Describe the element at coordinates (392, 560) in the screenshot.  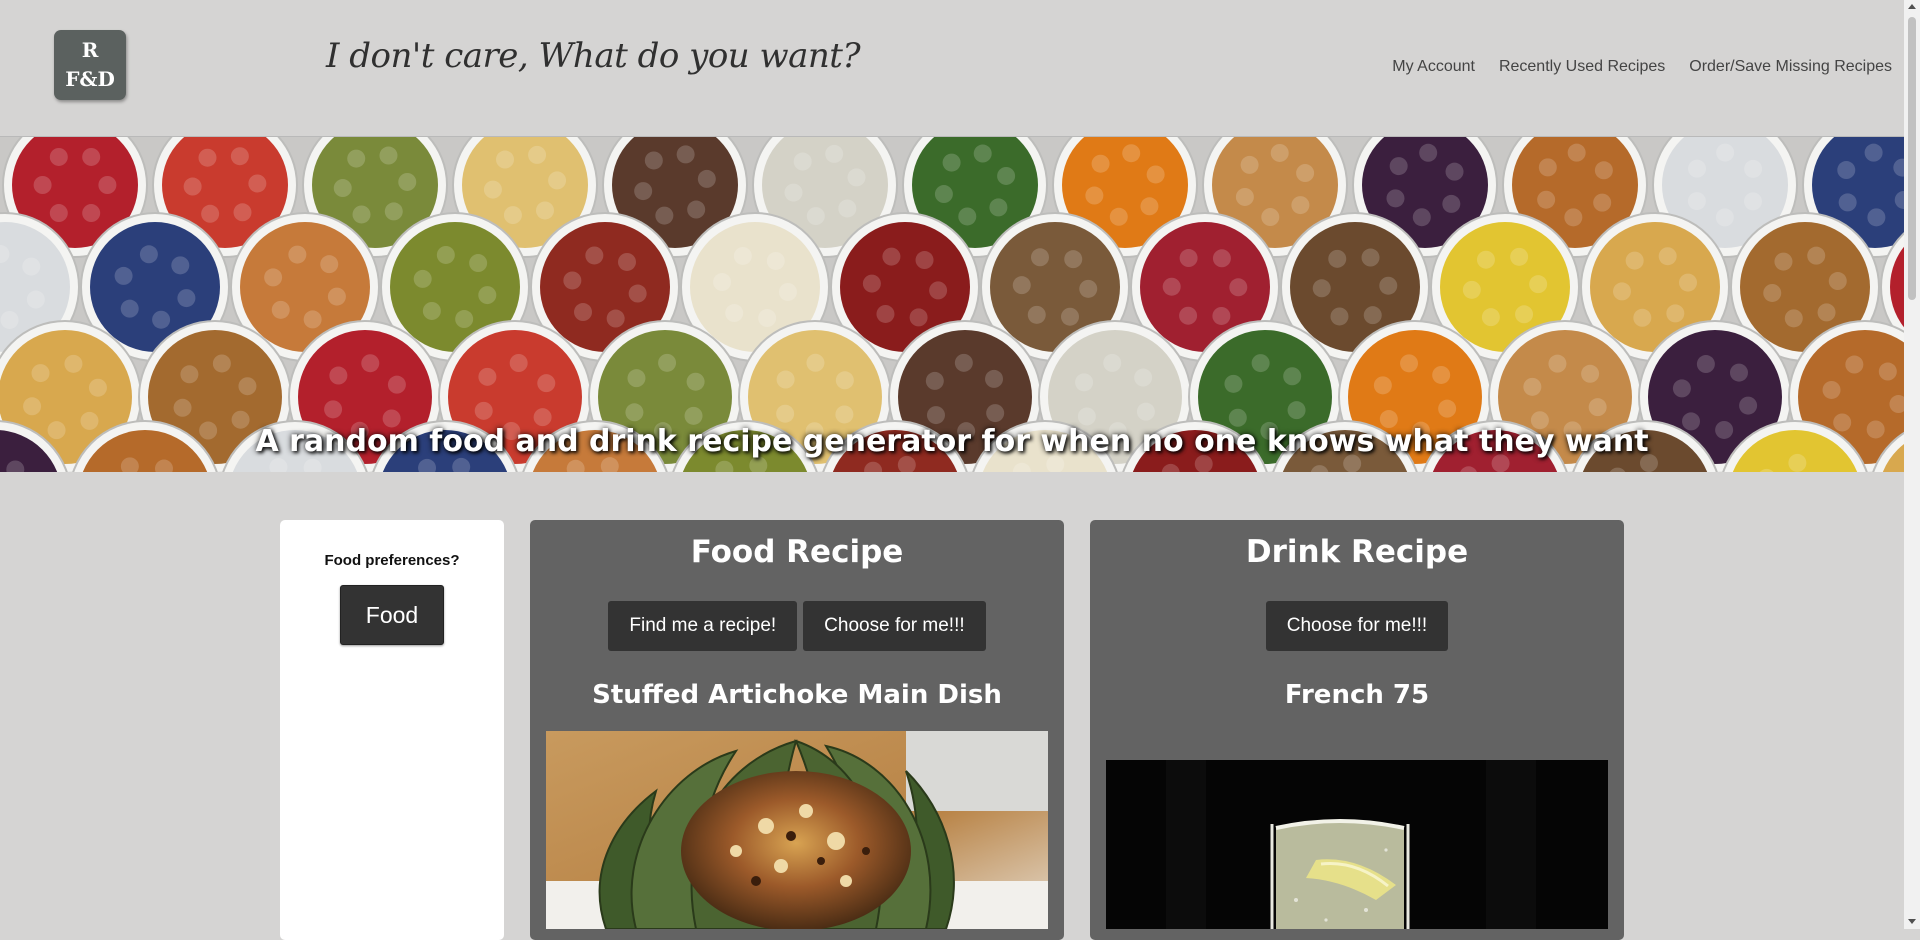
I see `food-preferences-label: Food preferences?` at that location.